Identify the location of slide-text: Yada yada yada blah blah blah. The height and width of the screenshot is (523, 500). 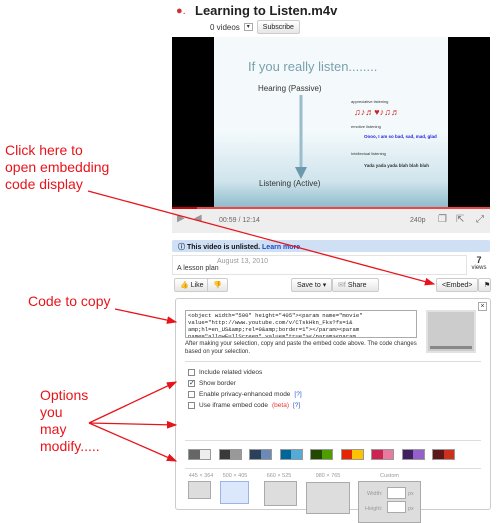
(397, 165).